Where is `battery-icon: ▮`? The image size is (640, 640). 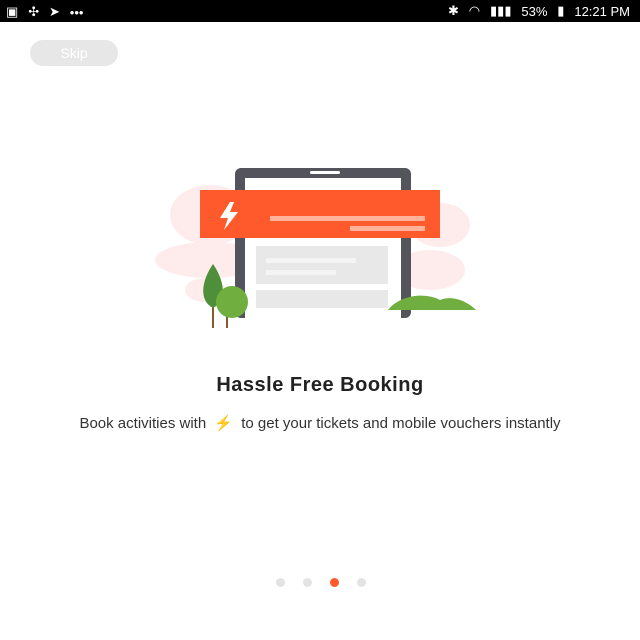
battery-icon: ▮ is located at coordinates (561, 11).